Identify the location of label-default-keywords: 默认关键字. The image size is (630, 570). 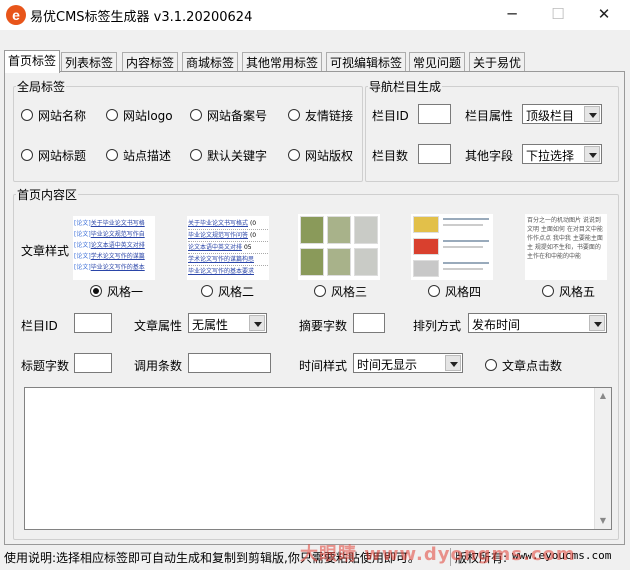
(237, 156).